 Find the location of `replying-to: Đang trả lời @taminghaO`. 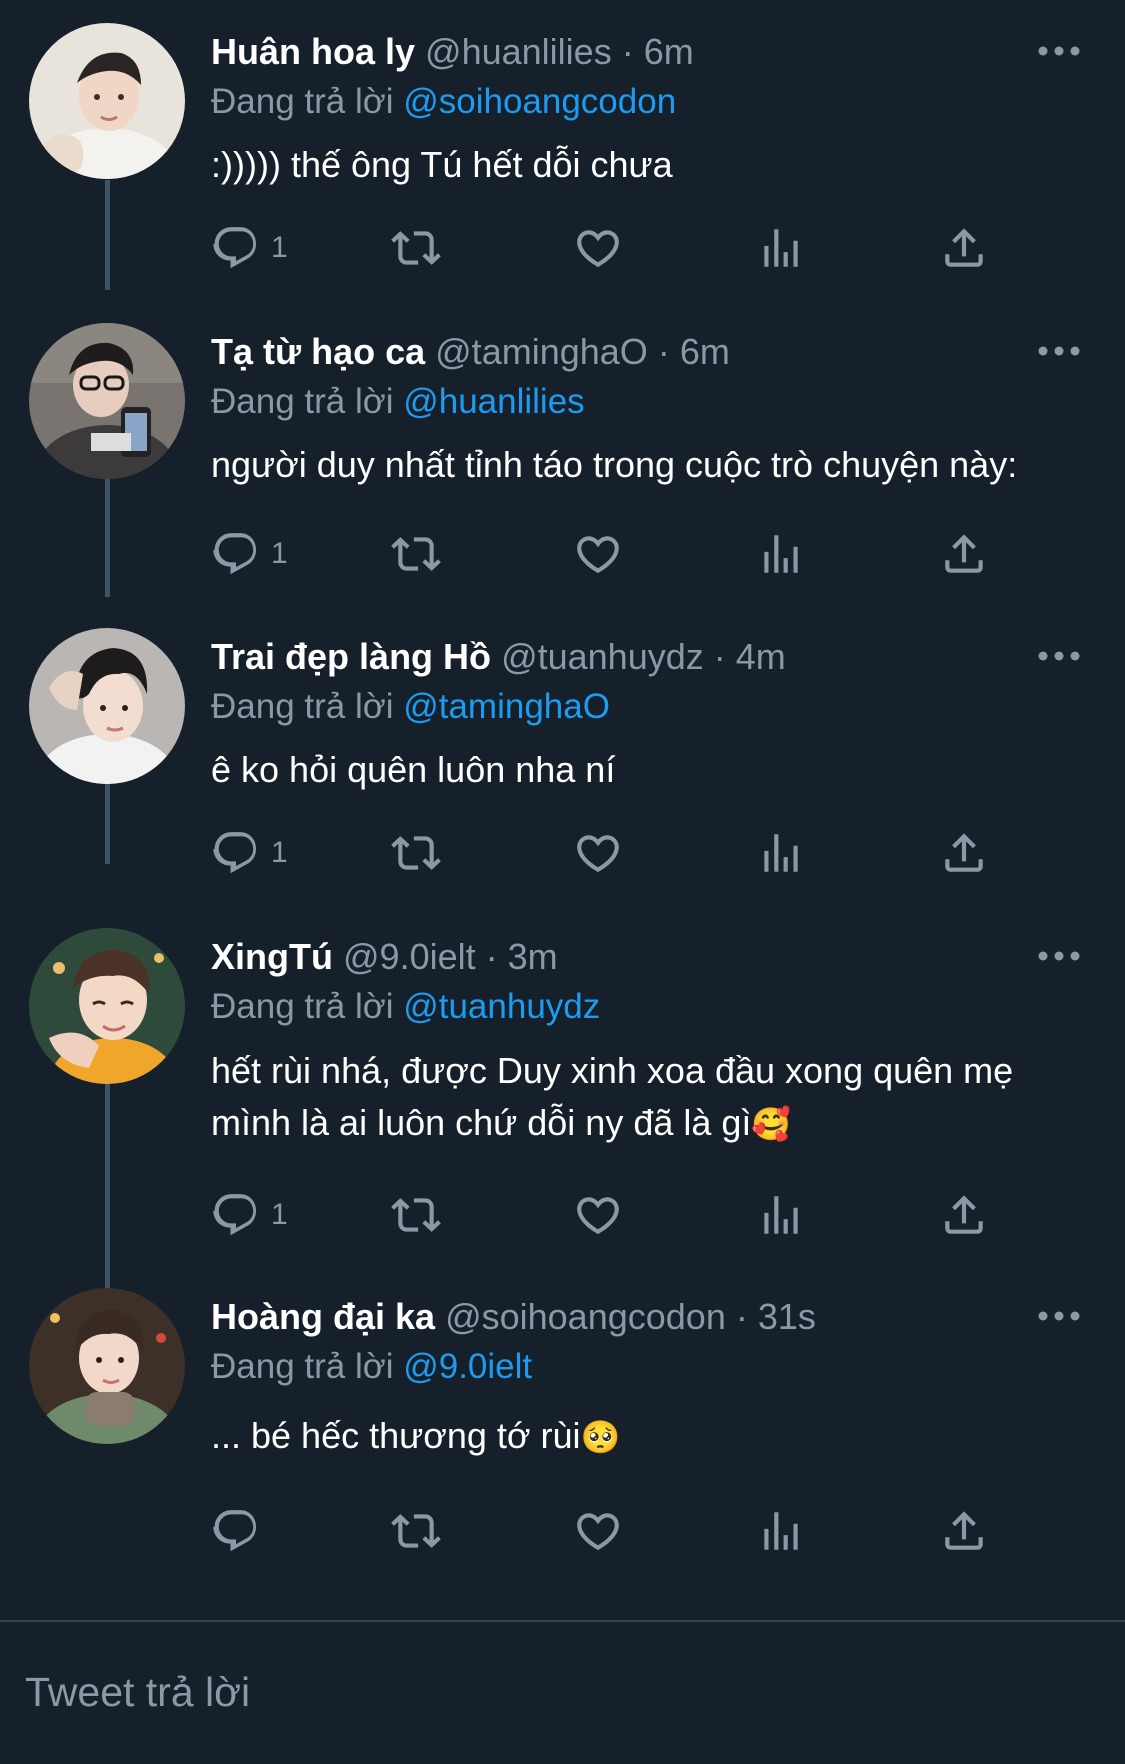

replying-to: Đang trả lời @taminghaO is located at coordinates (410, 707).